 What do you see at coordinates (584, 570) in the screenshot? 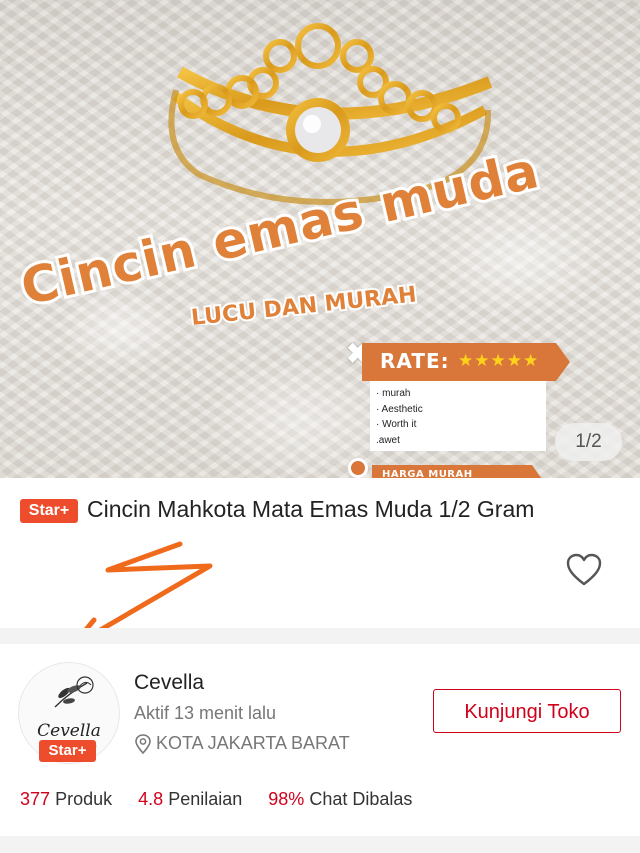
I see `heart-icon` at bounding box center [584, 570].